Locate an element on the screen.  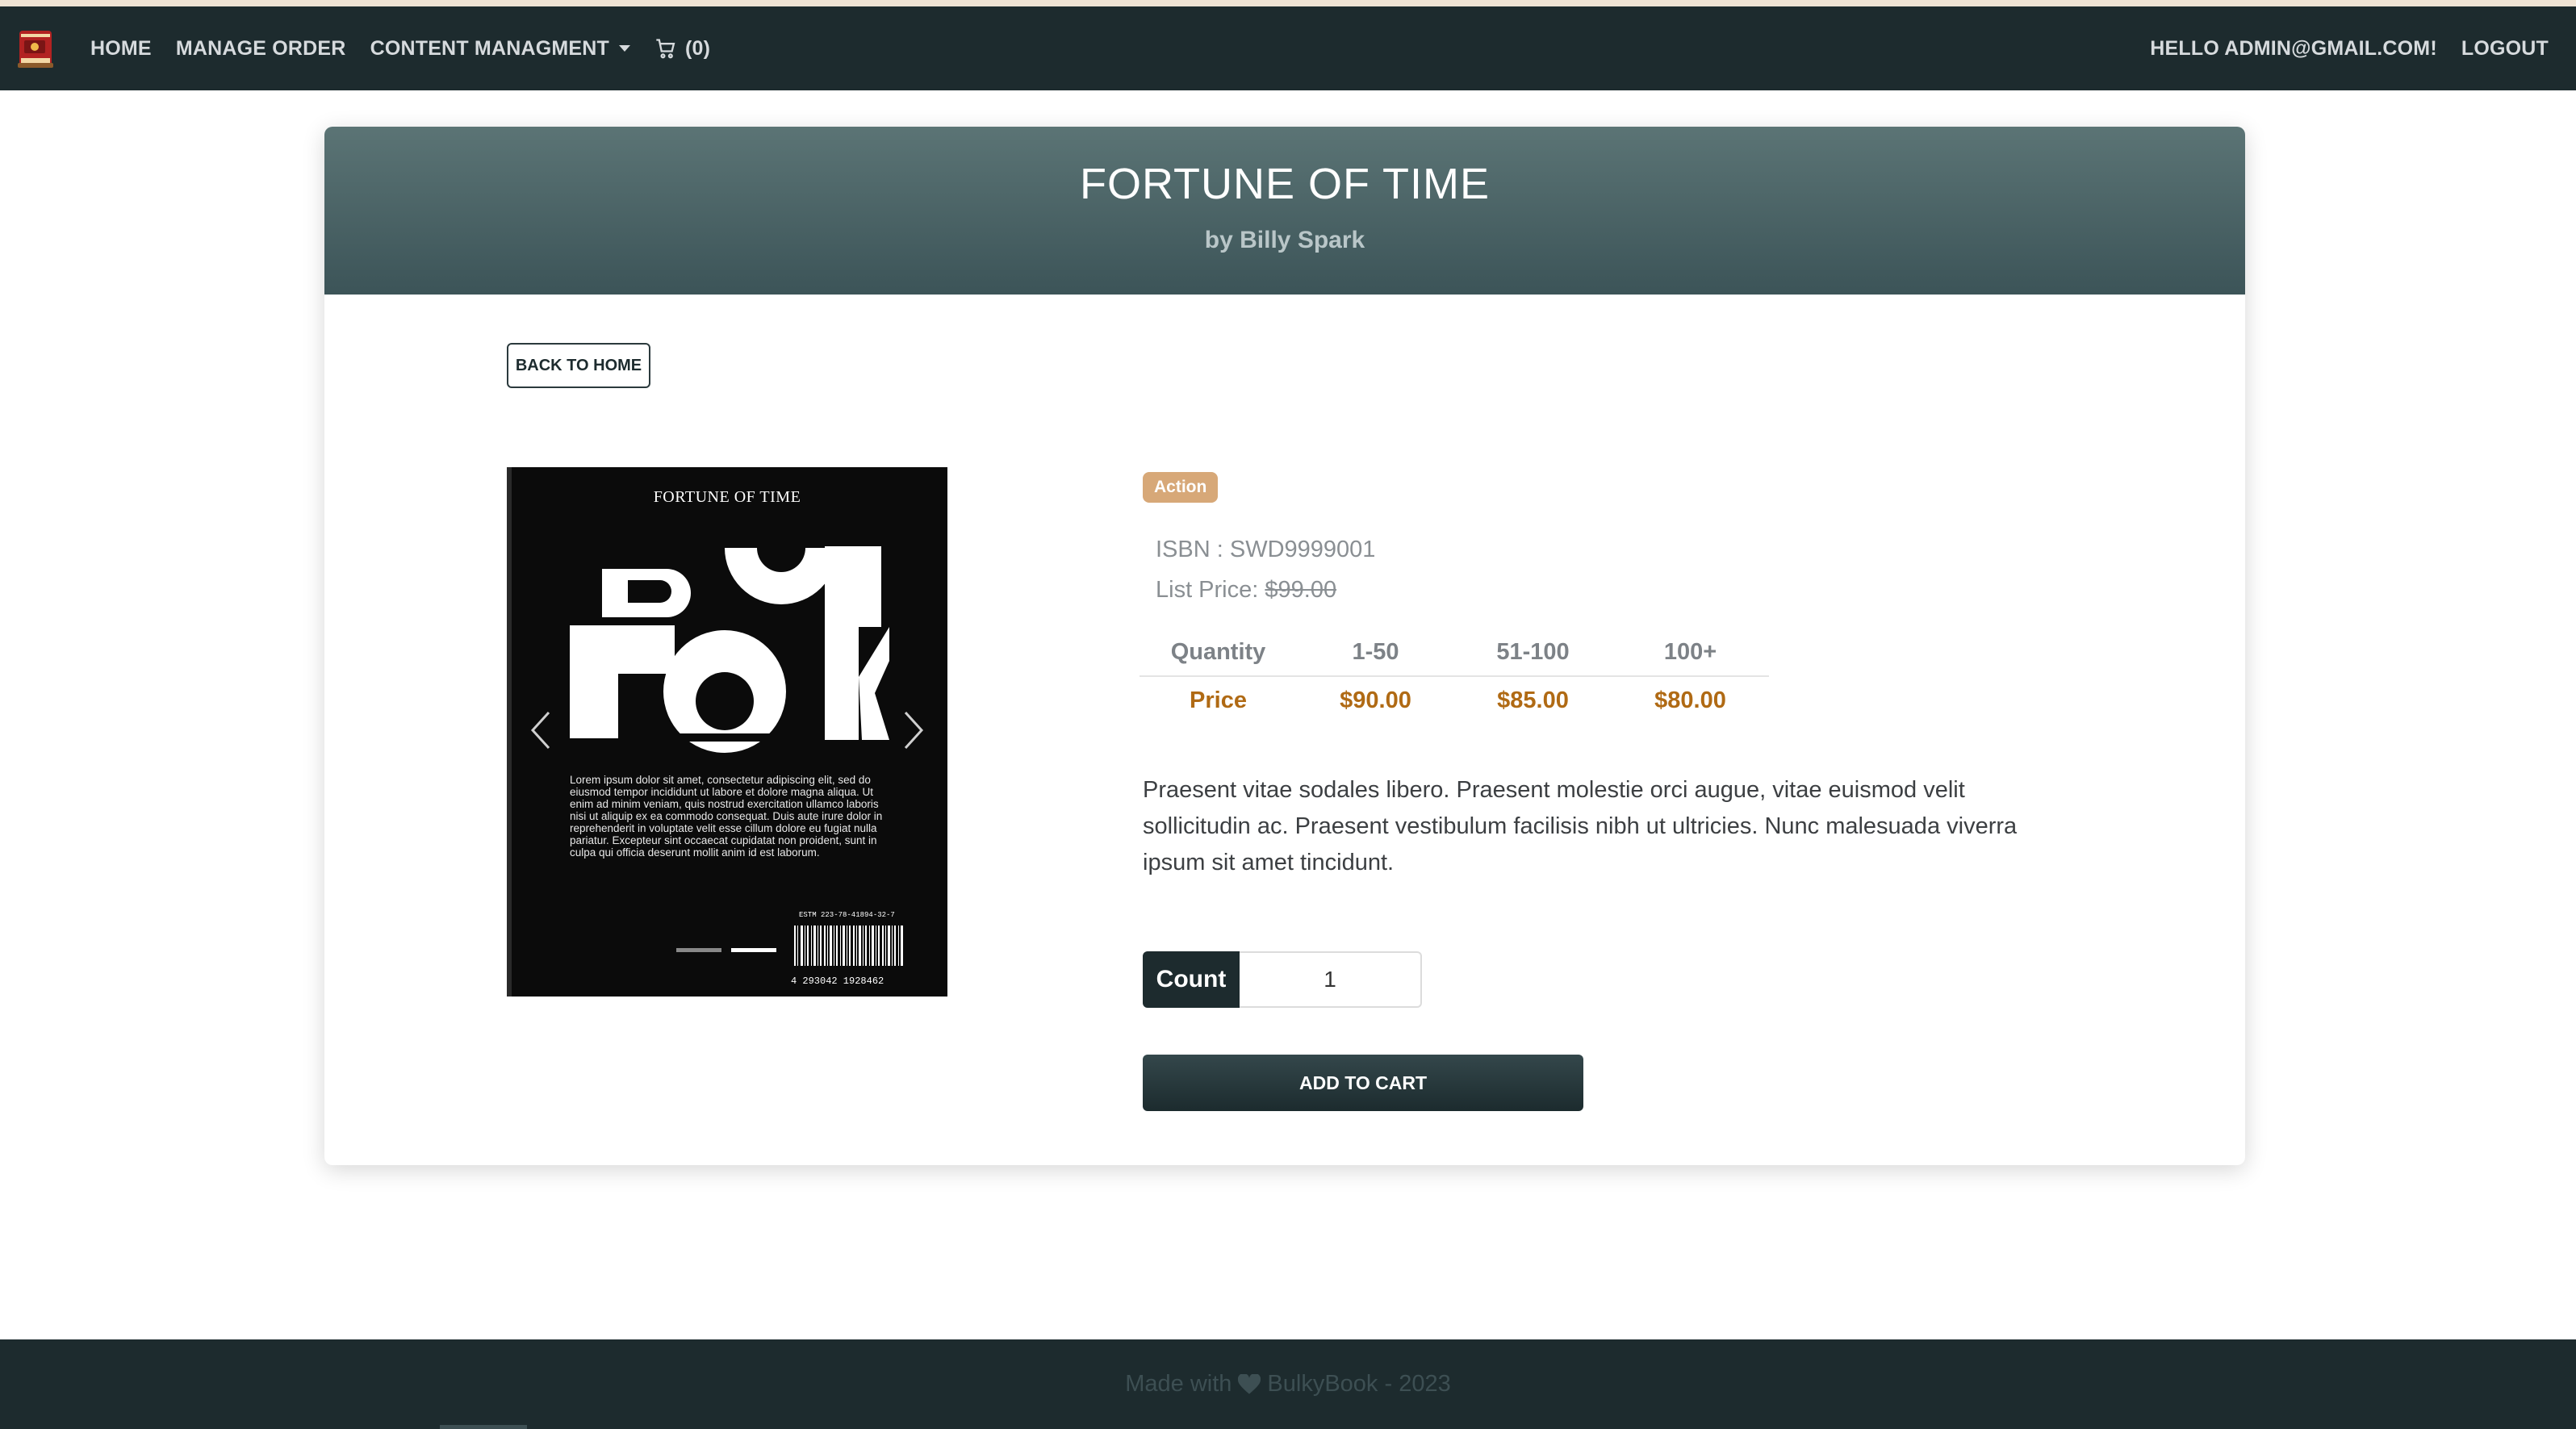
count-label: Count is located at coordinates (1191, 980).